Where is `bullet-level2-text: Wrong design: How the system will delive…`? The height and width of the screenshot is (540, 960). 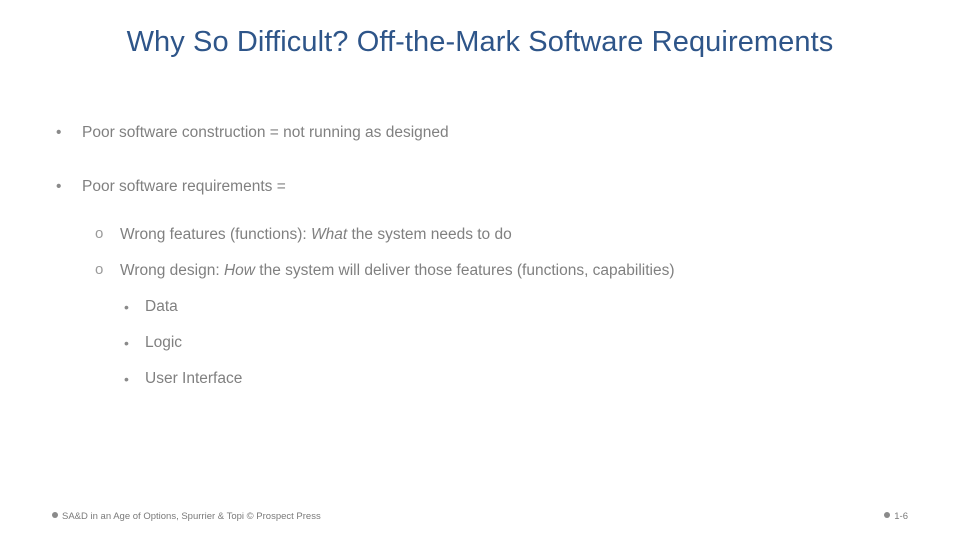
bullet-level2-text: Wrong design: How the system will delive… is located at coordinates (397, 270).